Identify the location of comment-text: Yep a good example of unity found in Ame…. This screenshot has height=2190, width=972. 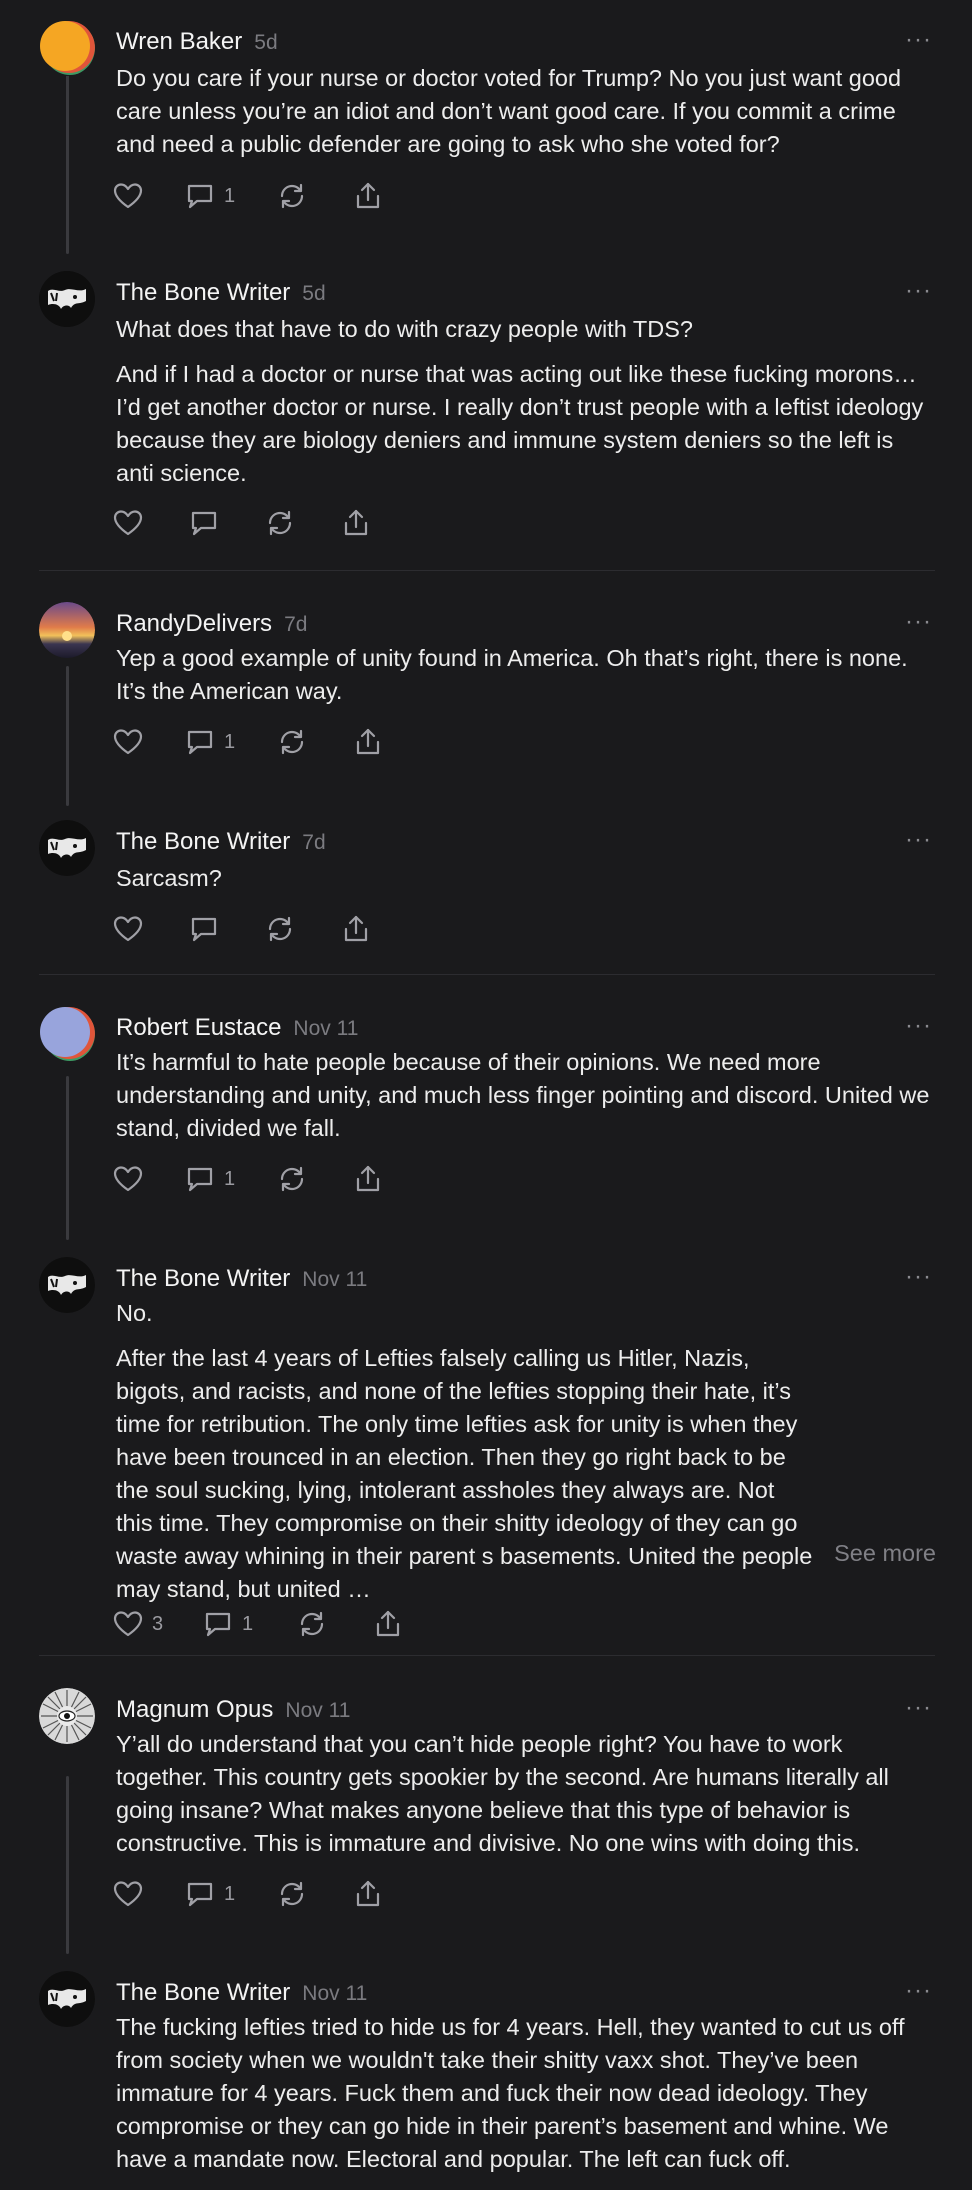
(512, 674).